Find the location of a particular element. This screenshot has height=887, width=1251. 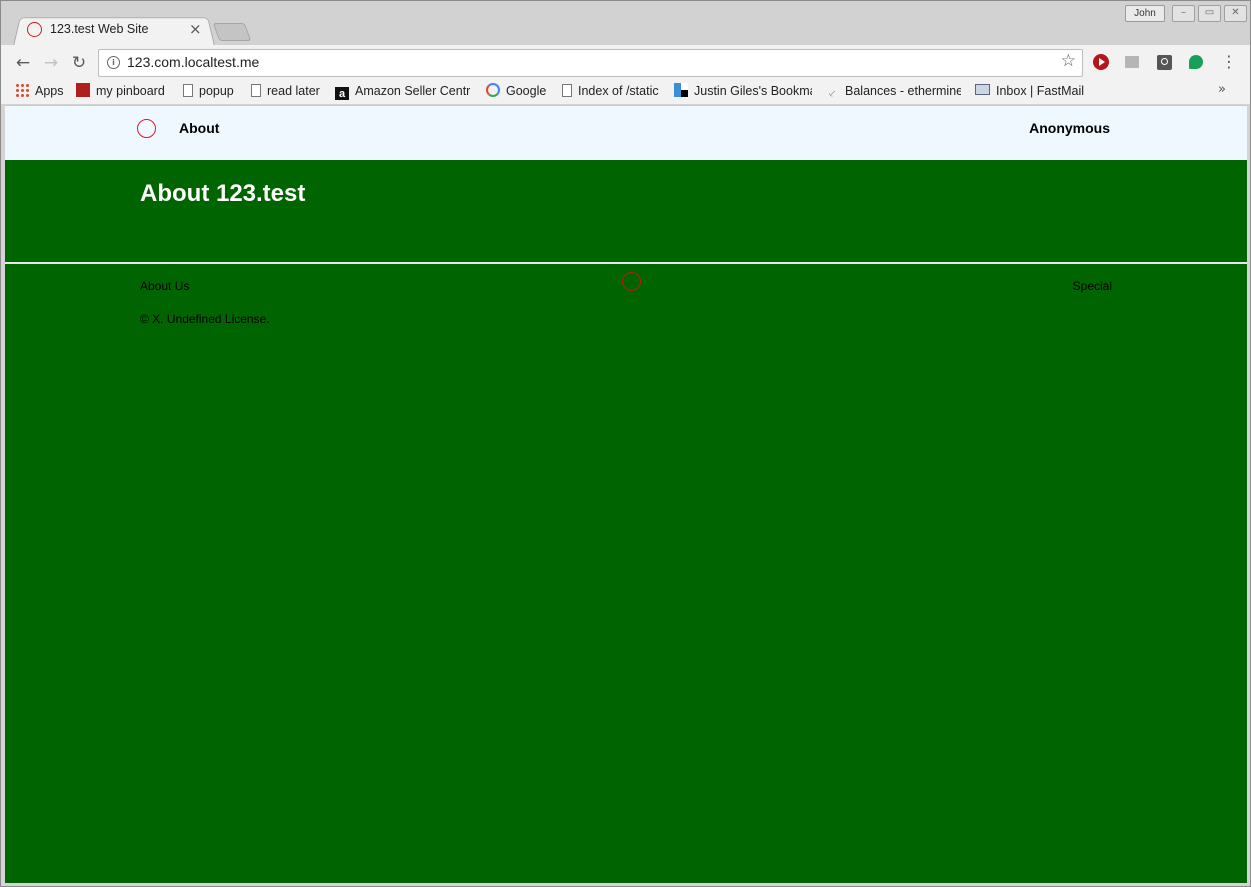

bookmark-index-static: Index of /static is located at coordinates (610, 91).